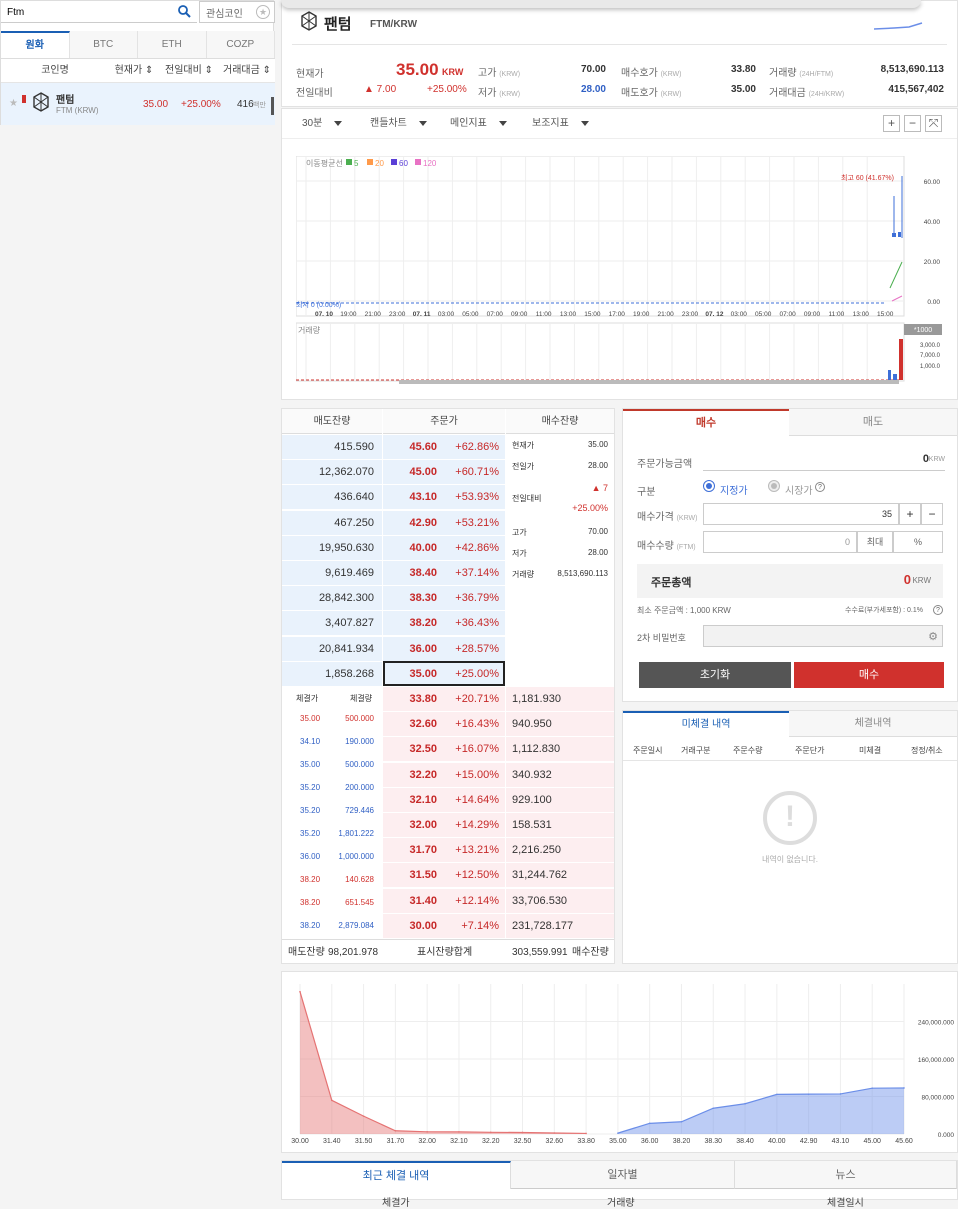 The image size is (958, 1209). Describe the element at coordinates (332, 649) in the screenshot. I see `ask-amount: 20,841.934` at that location.